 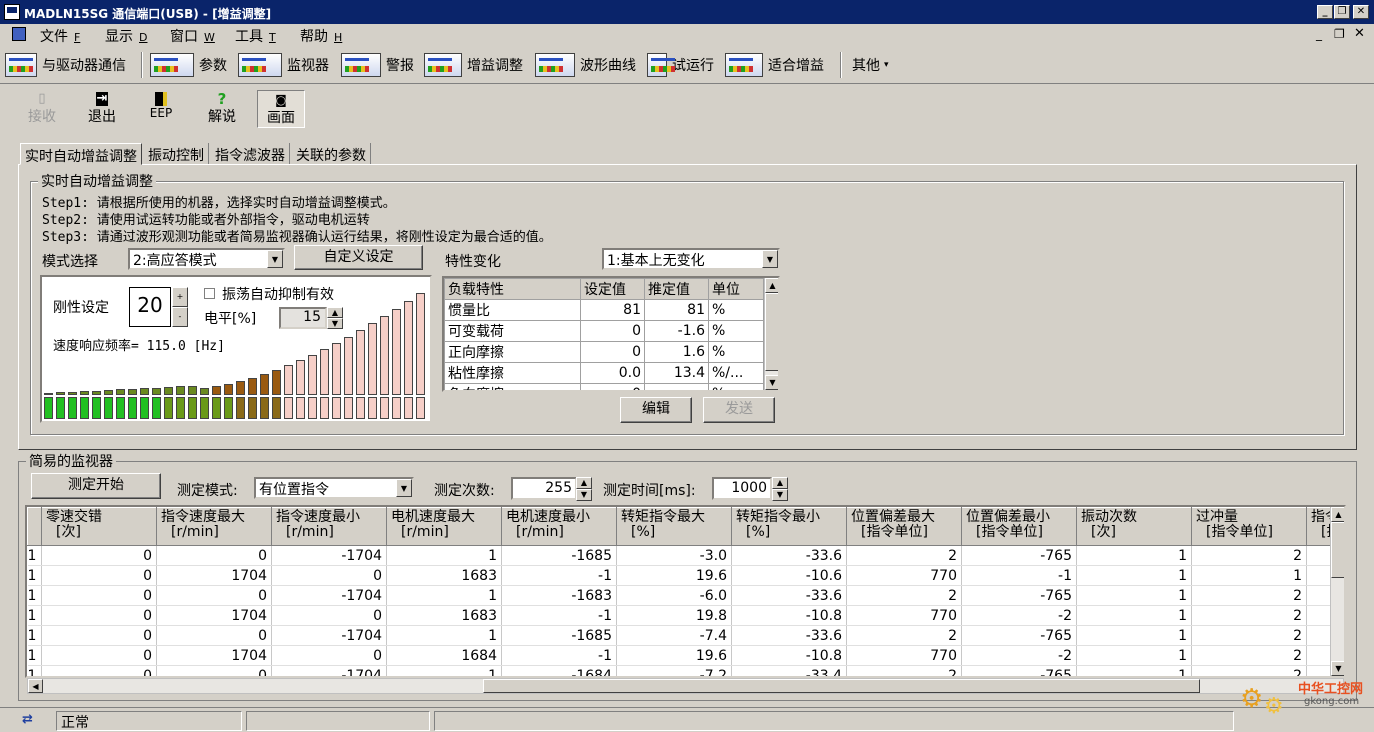 What do you see at coordinates (1319, 34) in the screenshot?
I see `child-minimize-button: _` at bounding box center [1319, 34].